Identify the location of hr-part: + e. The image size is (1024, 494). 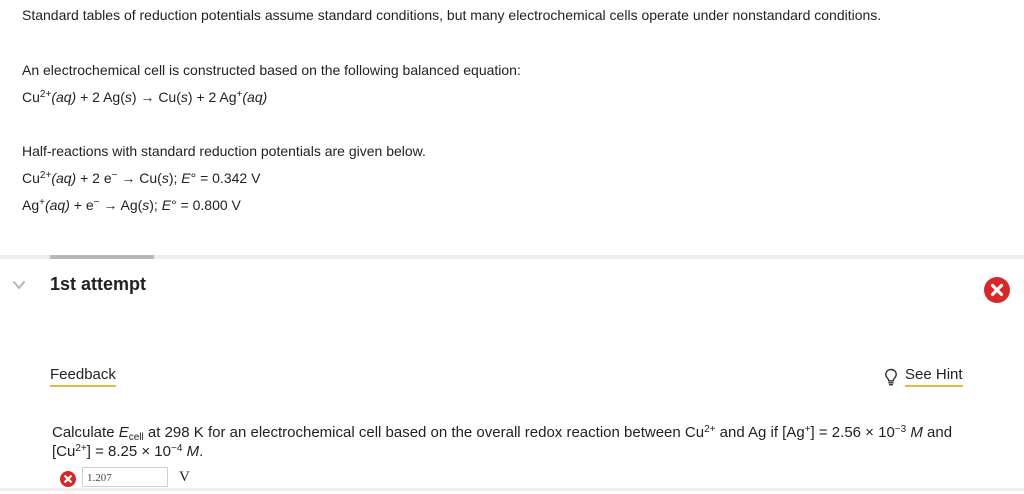
(81, 205).